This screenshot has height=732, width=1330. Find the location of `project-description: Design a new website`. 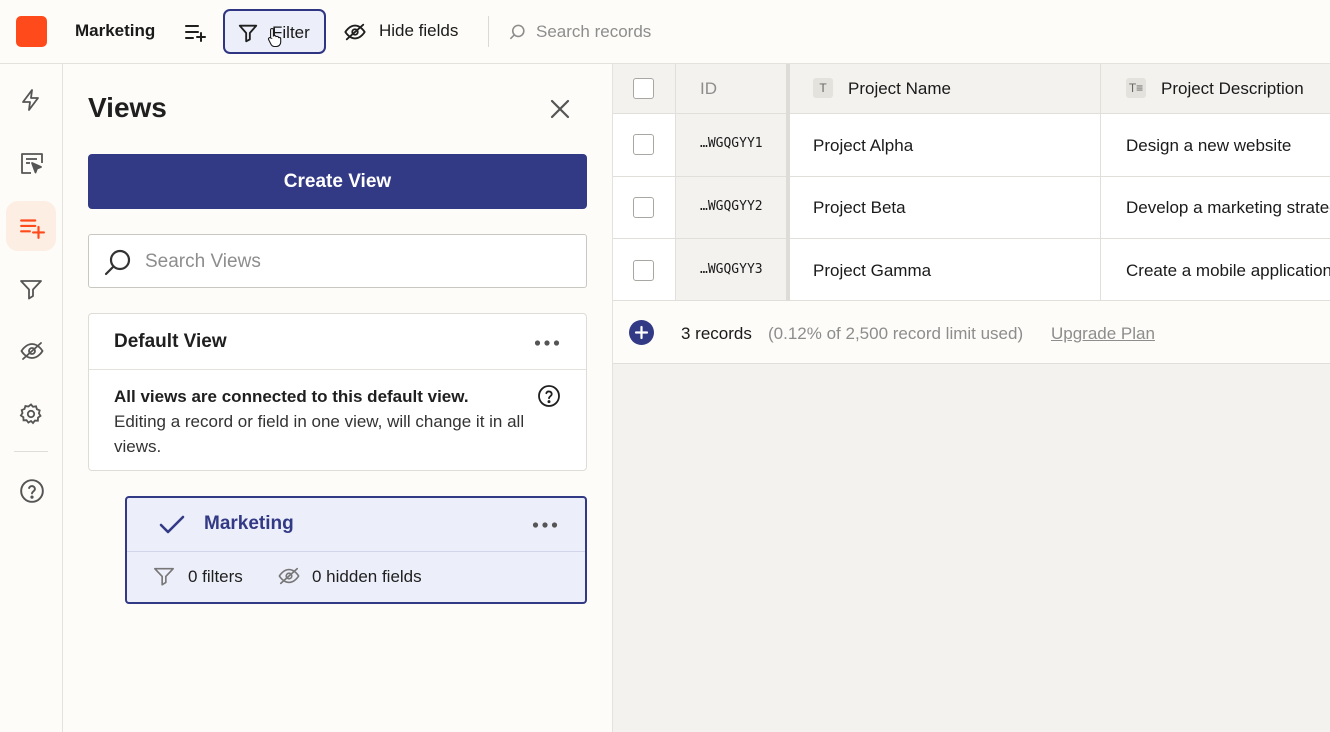

project-description: Design a new website is located at coordinates (1209, 145).